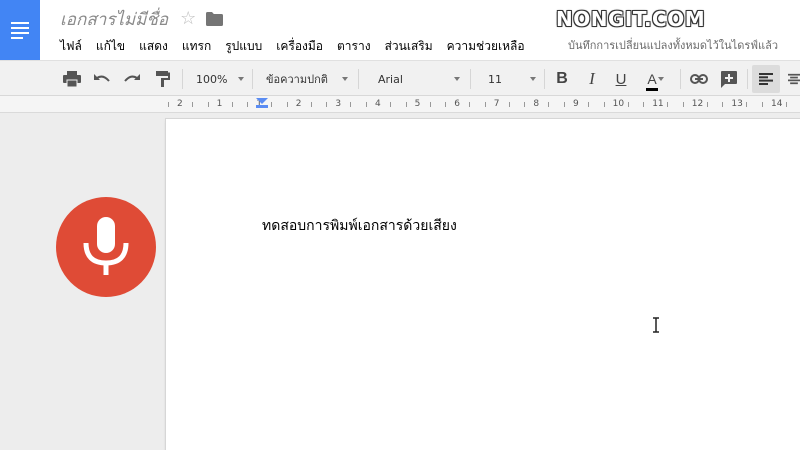 The width and height of the screenshot is (800, 450). I want to click on docs-logo-icon, so click(20, 30).